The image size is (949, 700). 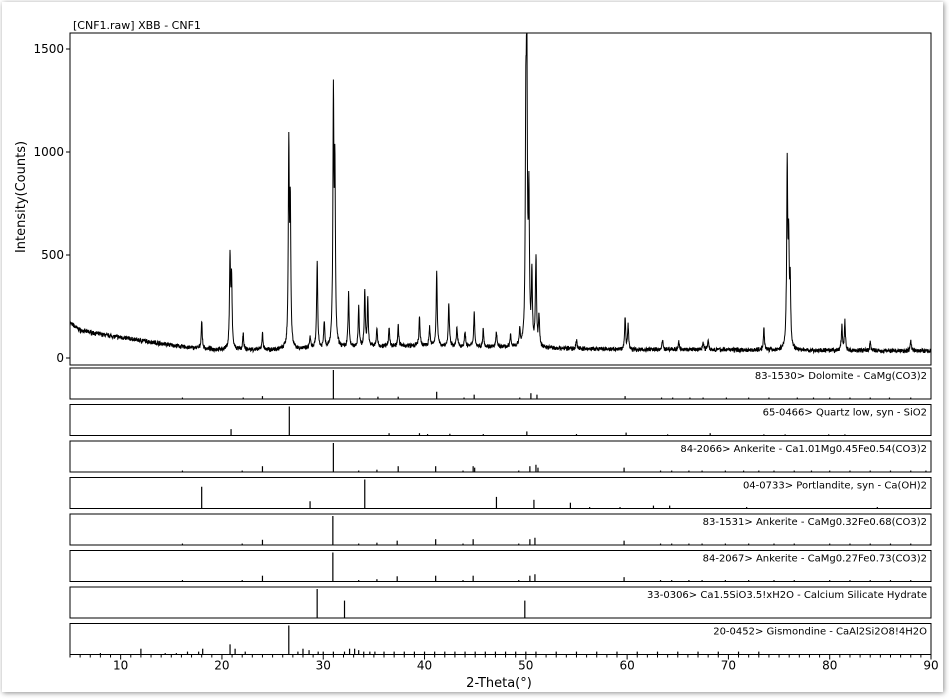 I want to click on reference-label: 20-0452> Gismondine - CaAl2Si2O8!4H2O, so click(x=820, y=632).